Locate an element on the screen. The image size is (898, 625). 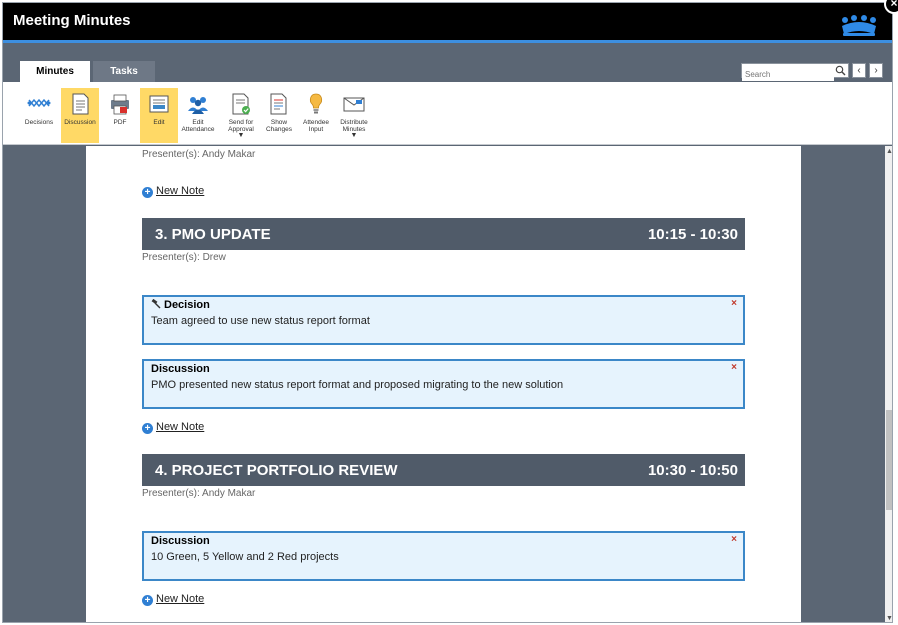
attendee-input-button: Attendee Input is located at coordinates (316, 115).